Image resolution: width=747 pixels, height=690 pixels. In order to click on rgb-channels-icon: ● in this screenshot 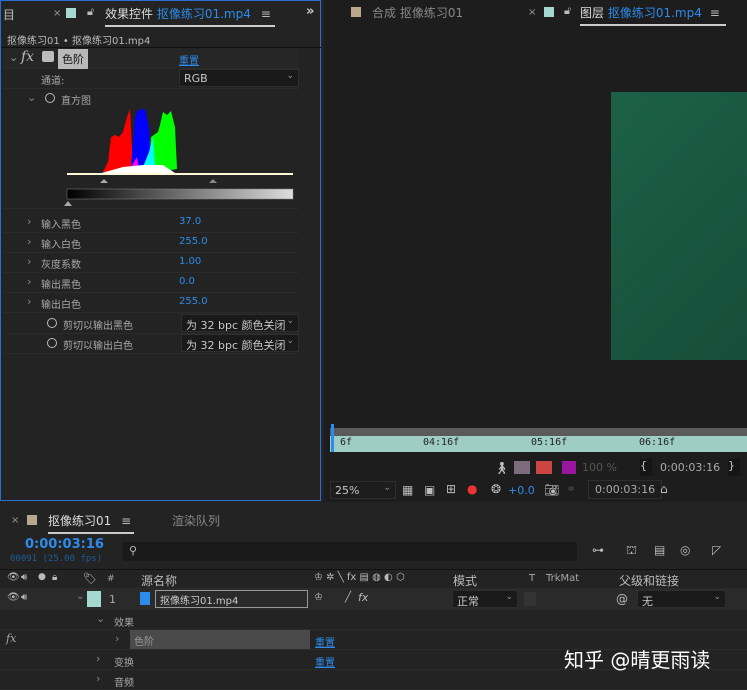, I will do `click(472, 489)`.